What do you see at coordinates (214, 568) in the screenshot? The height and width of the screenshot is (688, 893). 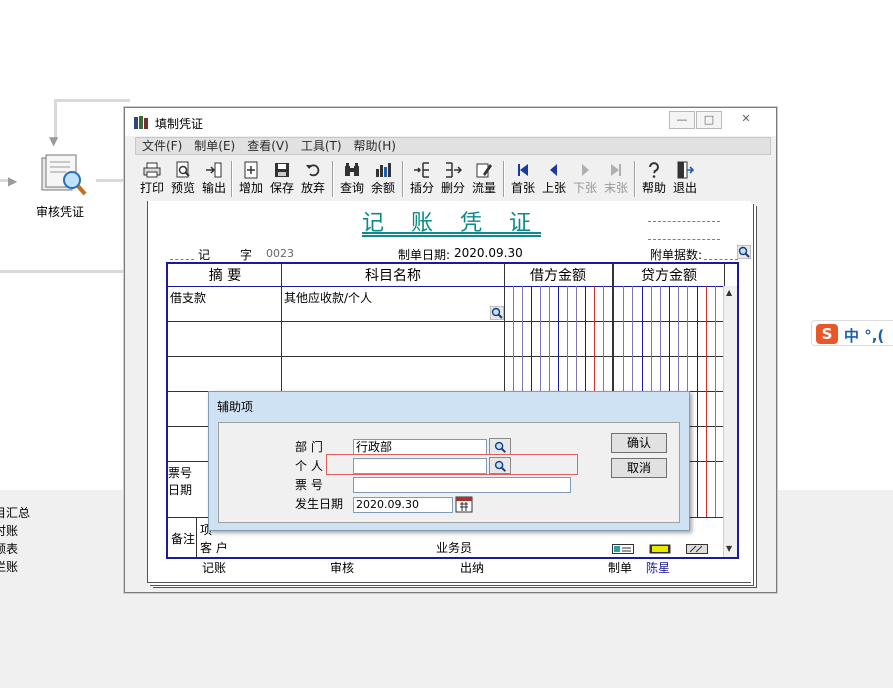 I see `footer-bookkeeping: 记账` at bounding box center [214, 568].